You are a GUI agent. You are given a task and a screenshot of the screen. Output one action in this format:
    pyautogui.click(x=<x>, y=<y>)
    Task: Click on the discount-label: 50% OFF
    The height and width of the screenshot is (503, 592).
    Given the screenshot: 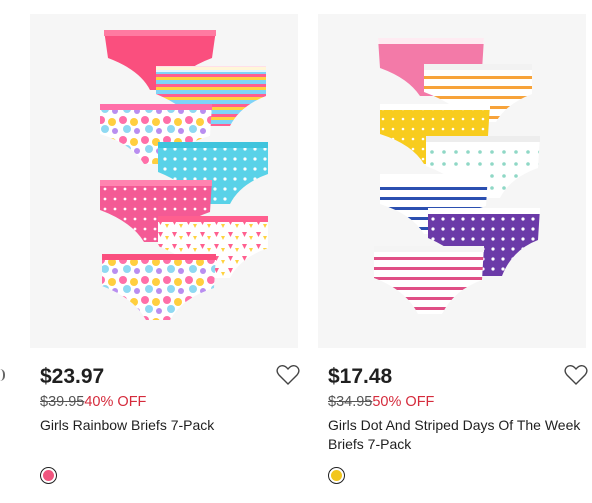 What is the action you would take?
    pyautogui.click(x=403, y=402)
    